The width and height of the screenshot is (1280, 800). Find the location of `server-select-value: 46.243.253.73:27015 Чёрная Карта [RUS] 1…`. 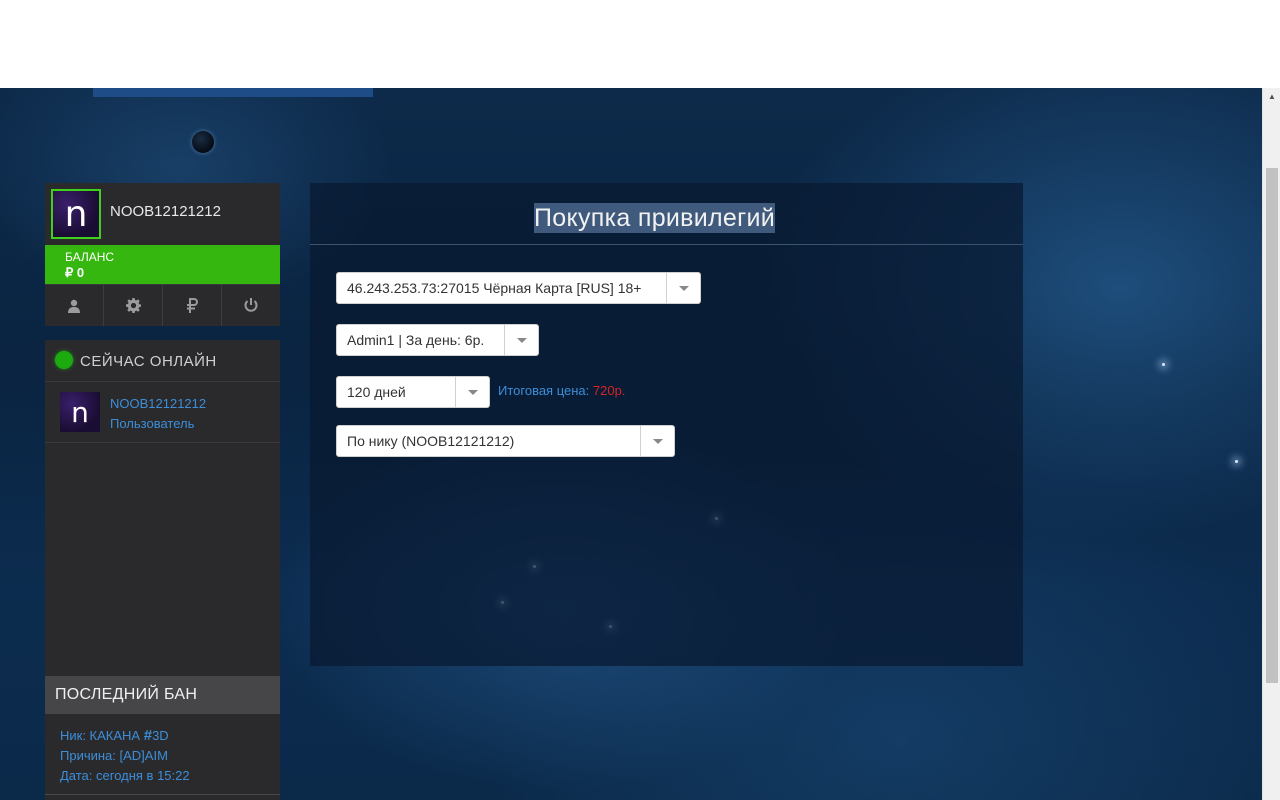

server-select-value: 46.243.253.73:27015 Чёрная Карта [RUS] 1… is located at coordinates (494, 288).